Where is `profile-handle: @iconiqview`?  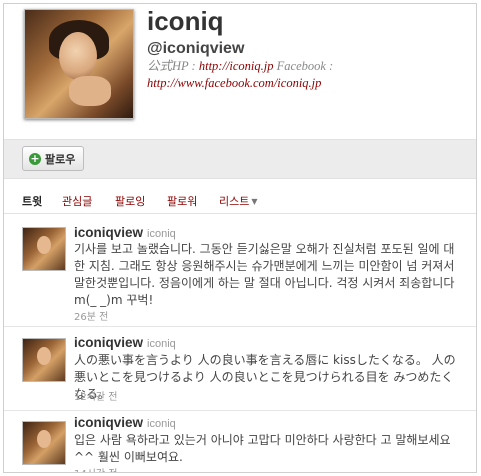
profile-handle: @iconiqview is located at coordinates (196, 48).